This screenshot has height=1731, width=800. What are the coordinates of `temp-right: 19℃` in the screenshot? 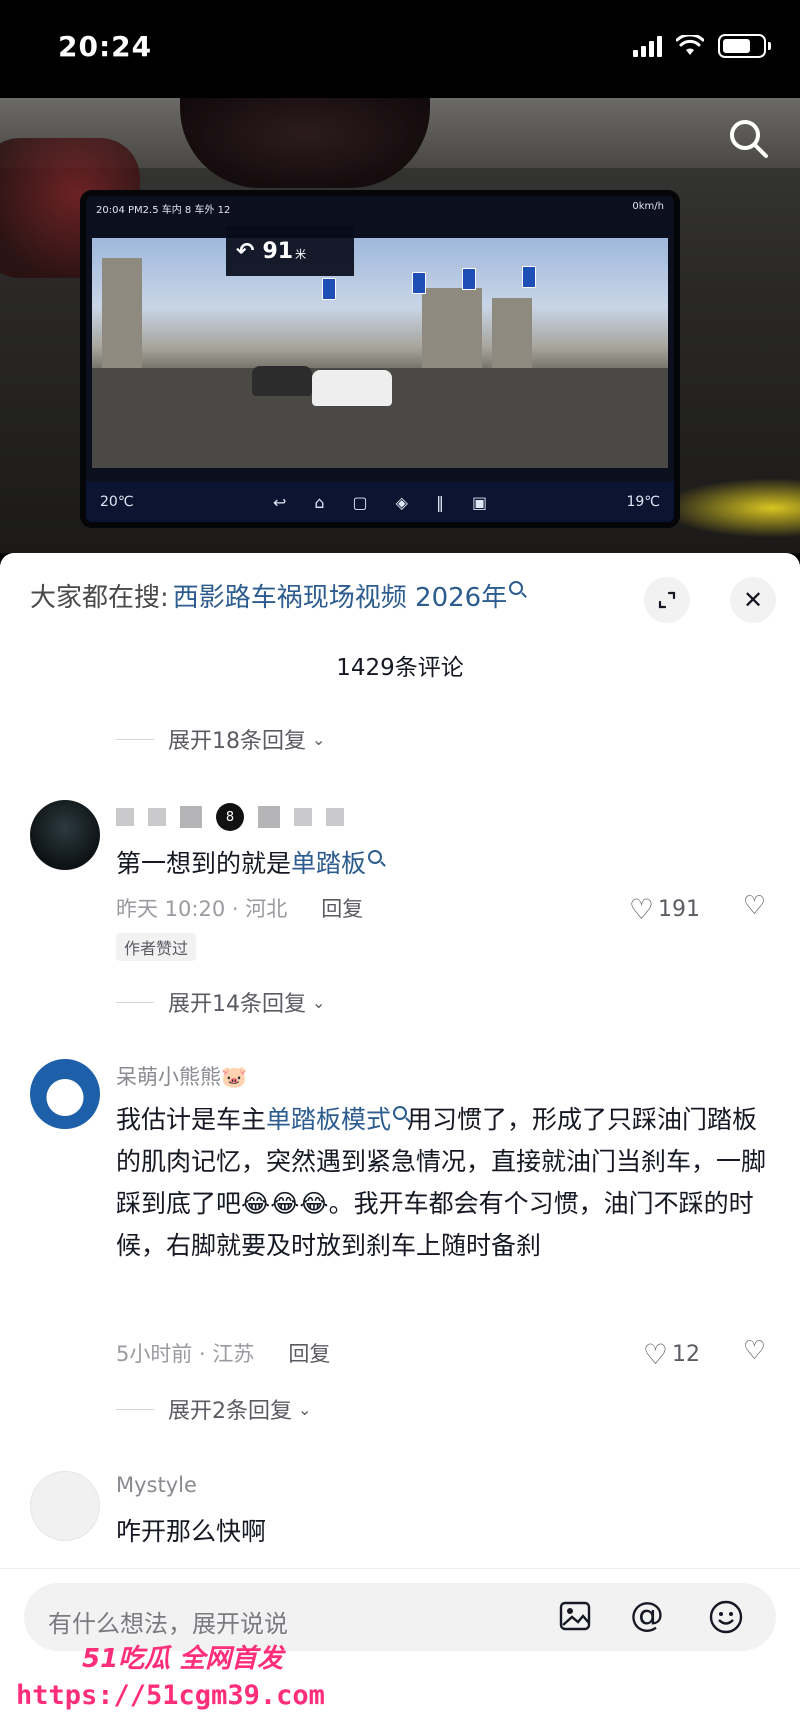 It's located at (643, 502).